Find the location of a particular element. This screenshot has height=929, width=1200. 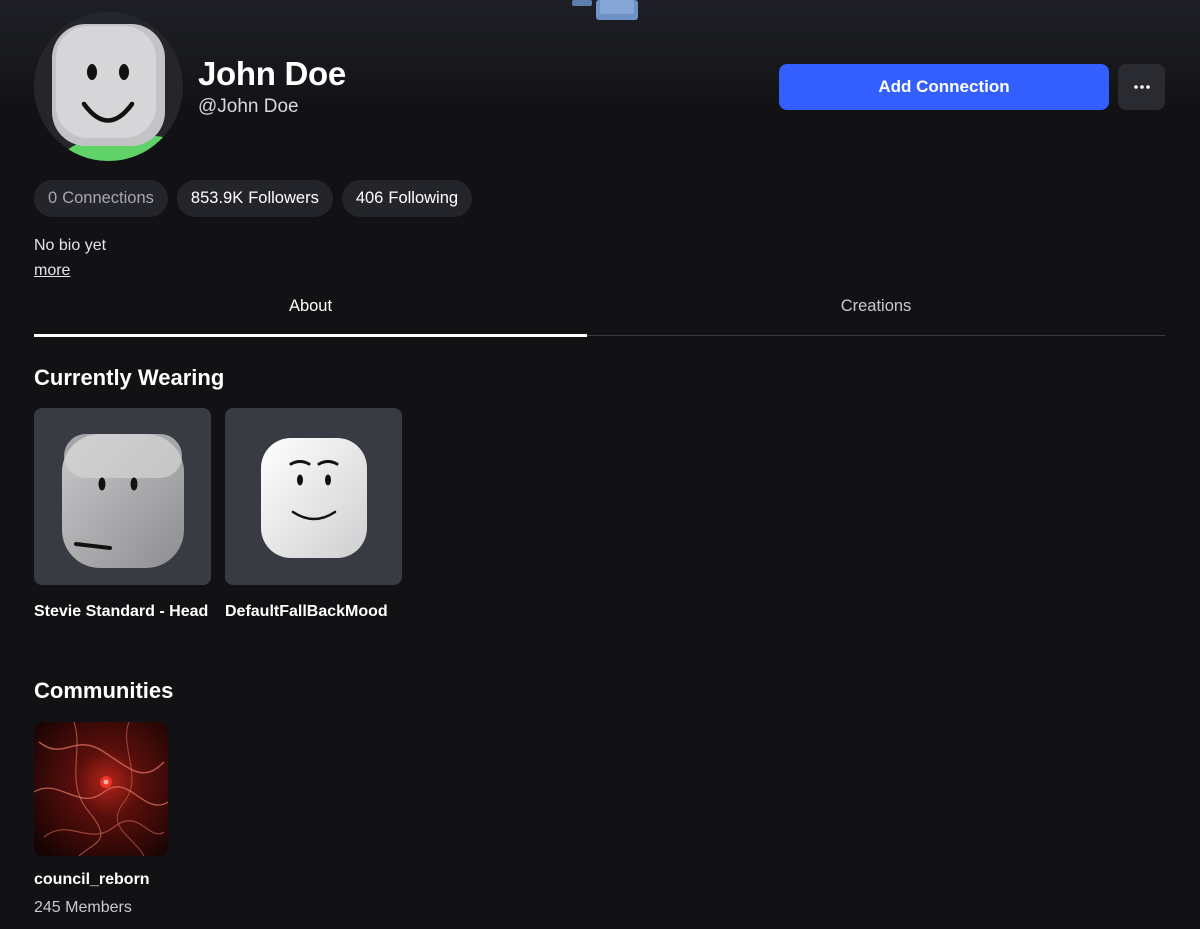

community-thumbnail is located at coordinates (101, 789).